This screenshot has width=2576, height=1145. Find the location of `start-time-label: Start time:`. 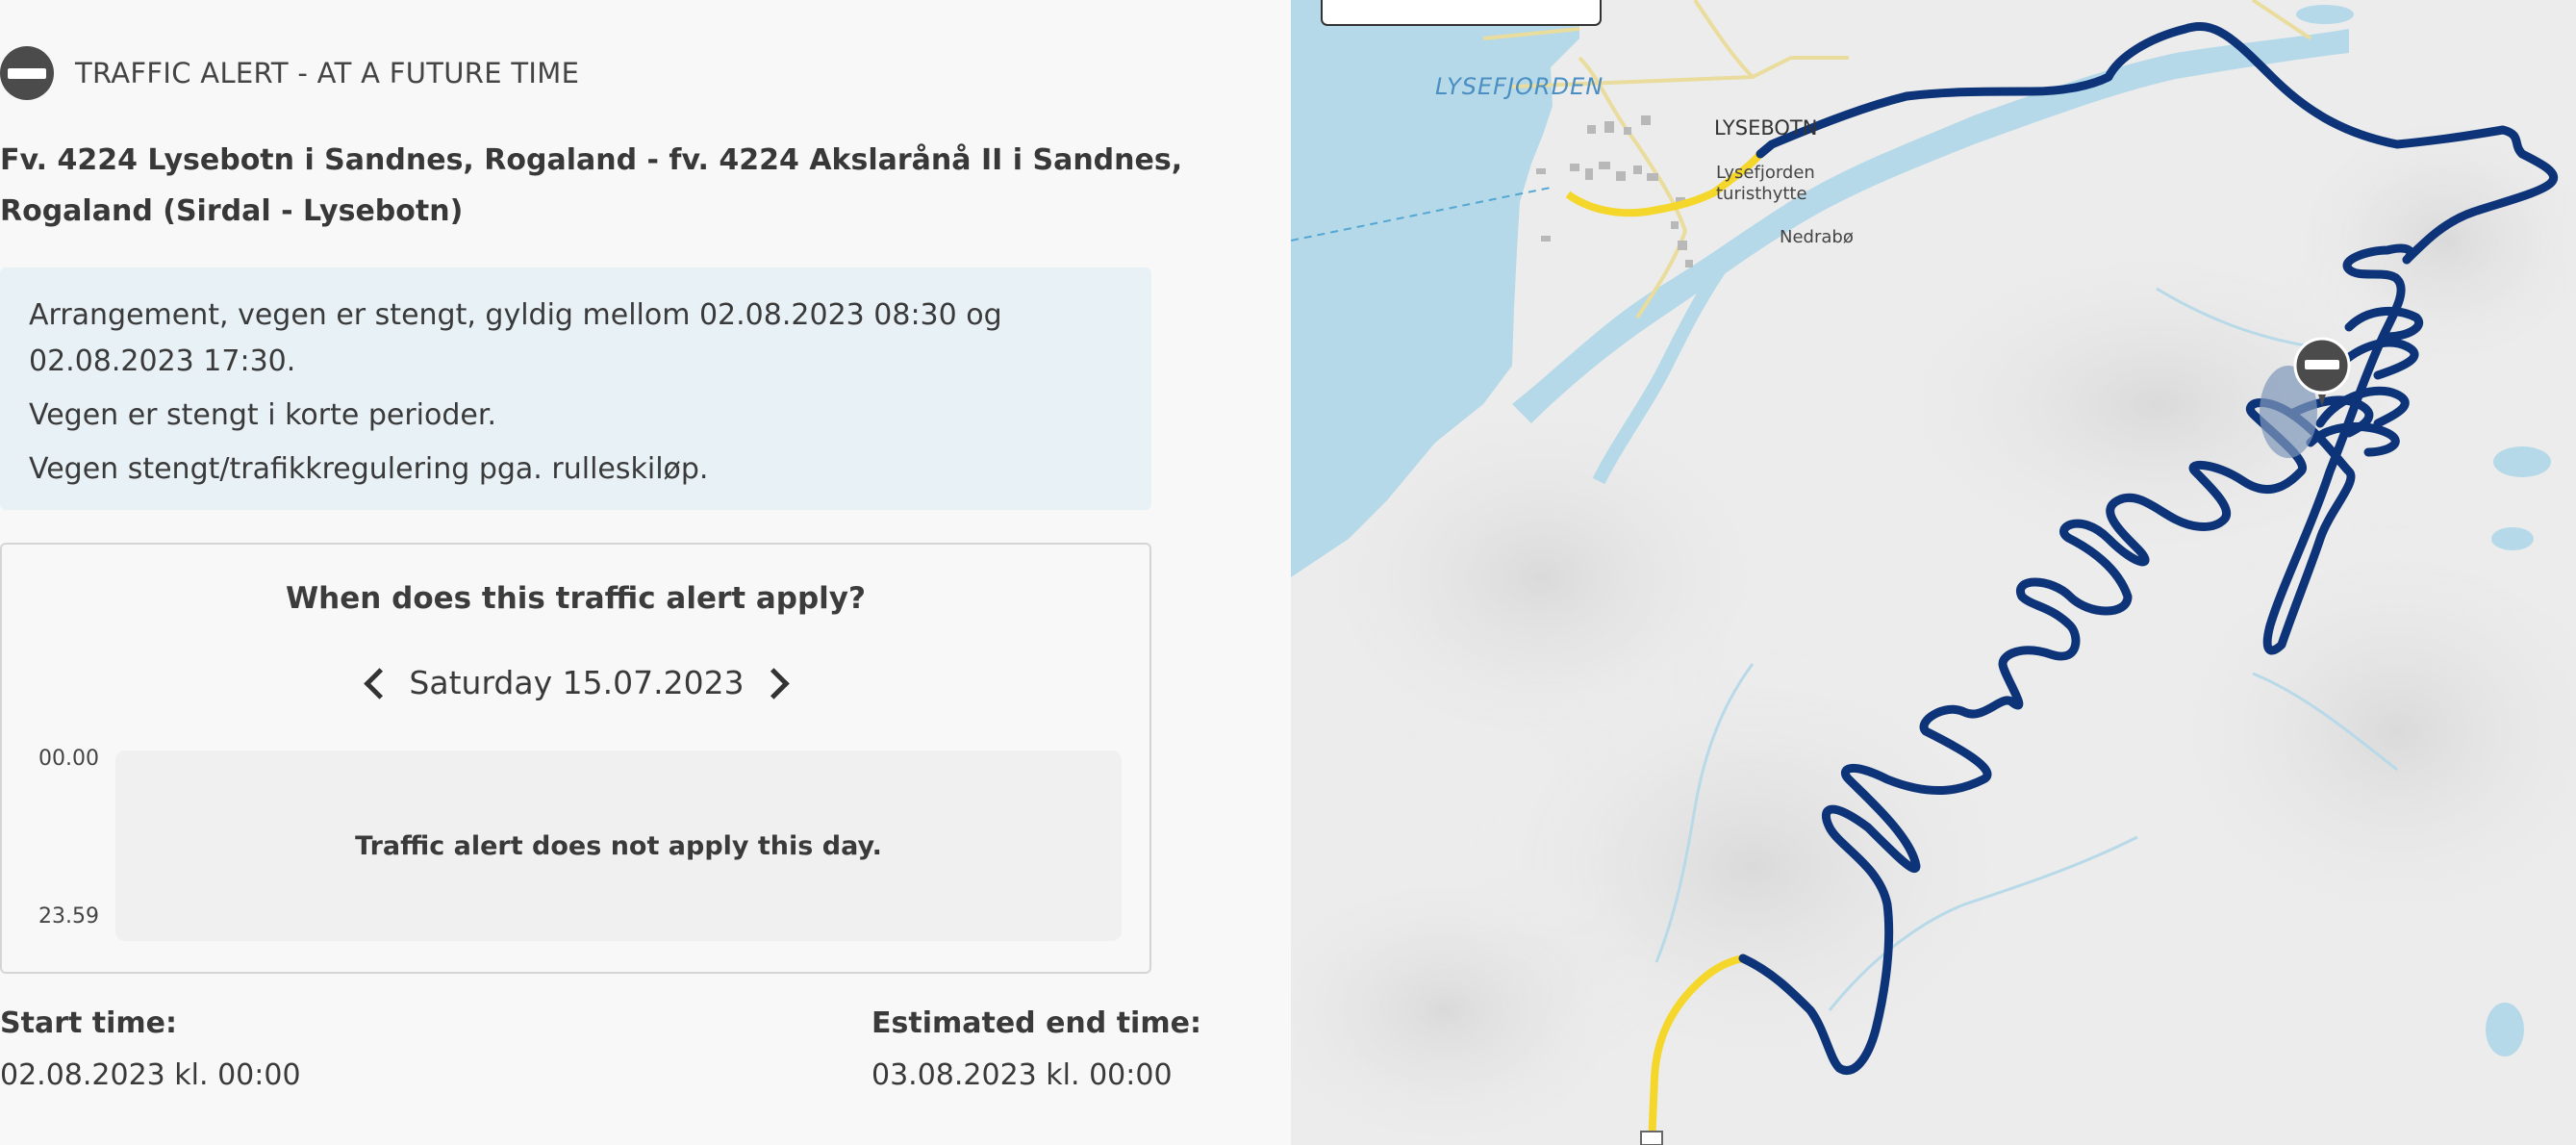

start-time-label: Start time: is located at coordinates (88, 1023).